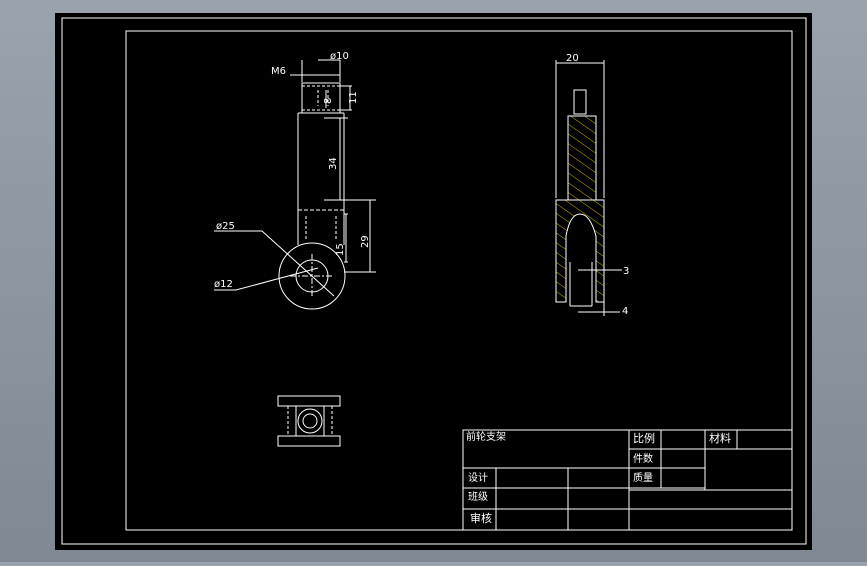  What do you see at coordinates (340, 249) in the screenshot?
I see `dim-h15: 15` at bounding box center [340, 249].